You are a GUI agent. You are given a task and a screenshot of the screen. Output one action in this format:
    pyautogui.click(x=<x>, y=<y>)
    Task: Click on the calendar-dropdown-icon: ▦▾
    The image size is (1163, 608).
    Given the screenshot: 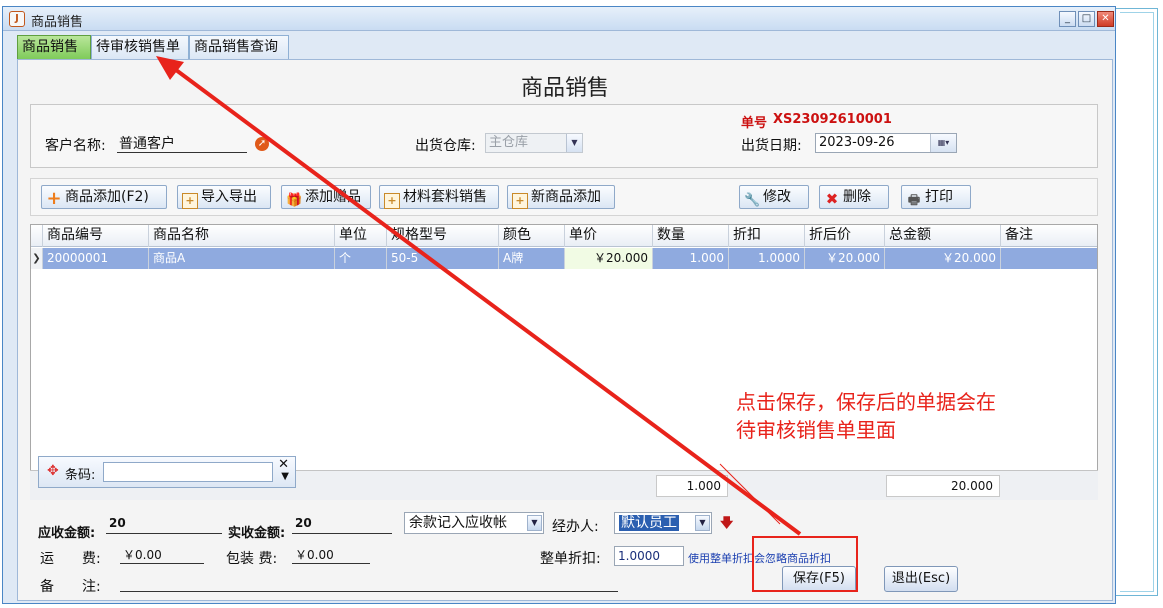 What is the action you would take?
    pyautogui.click(x=943, y=143)
    